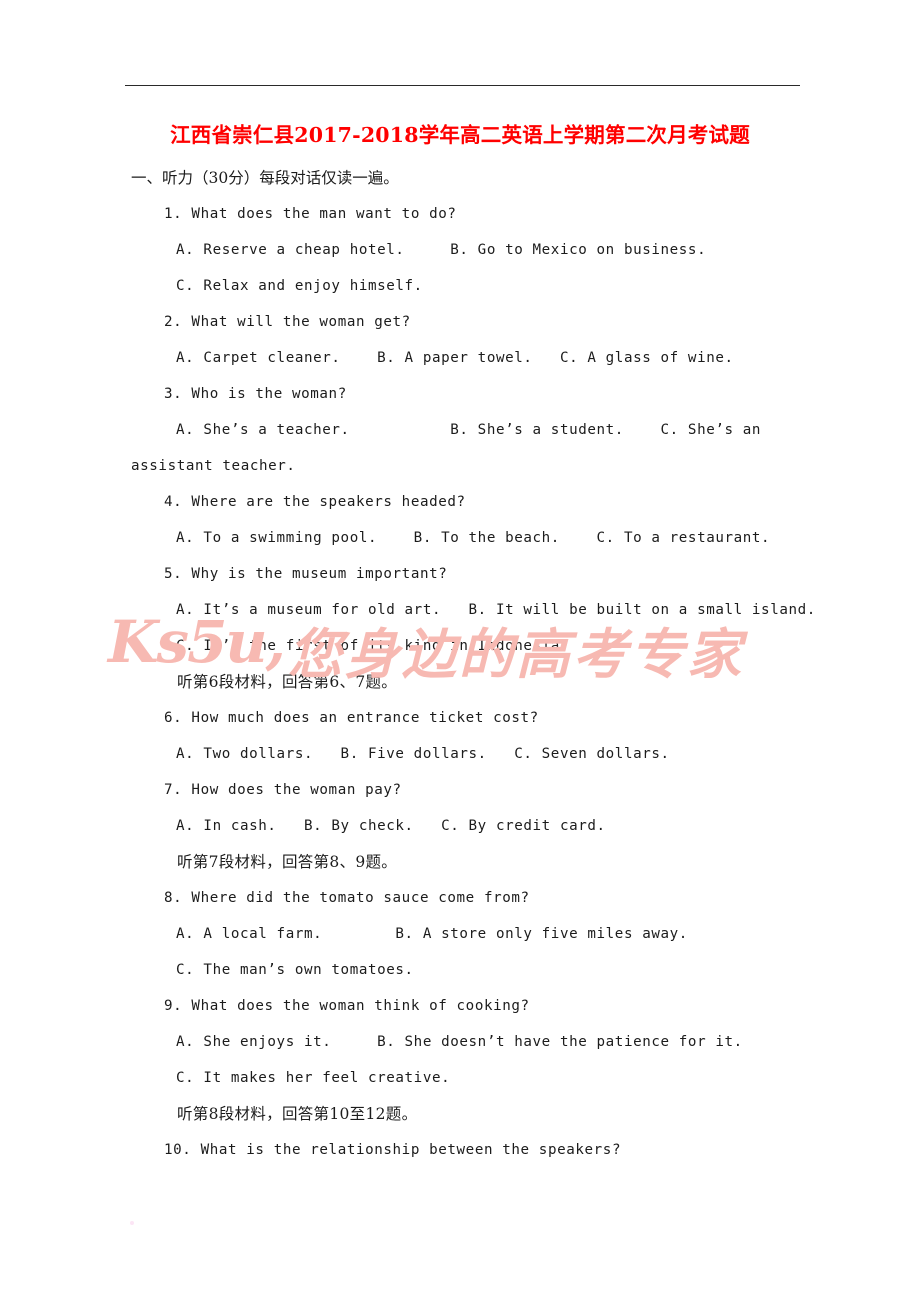  What do you see at coordinates (299, 286) in the screenshot?
I see `option-line: C. Relax and enjoy himself.` at bounding box center [299, 286].